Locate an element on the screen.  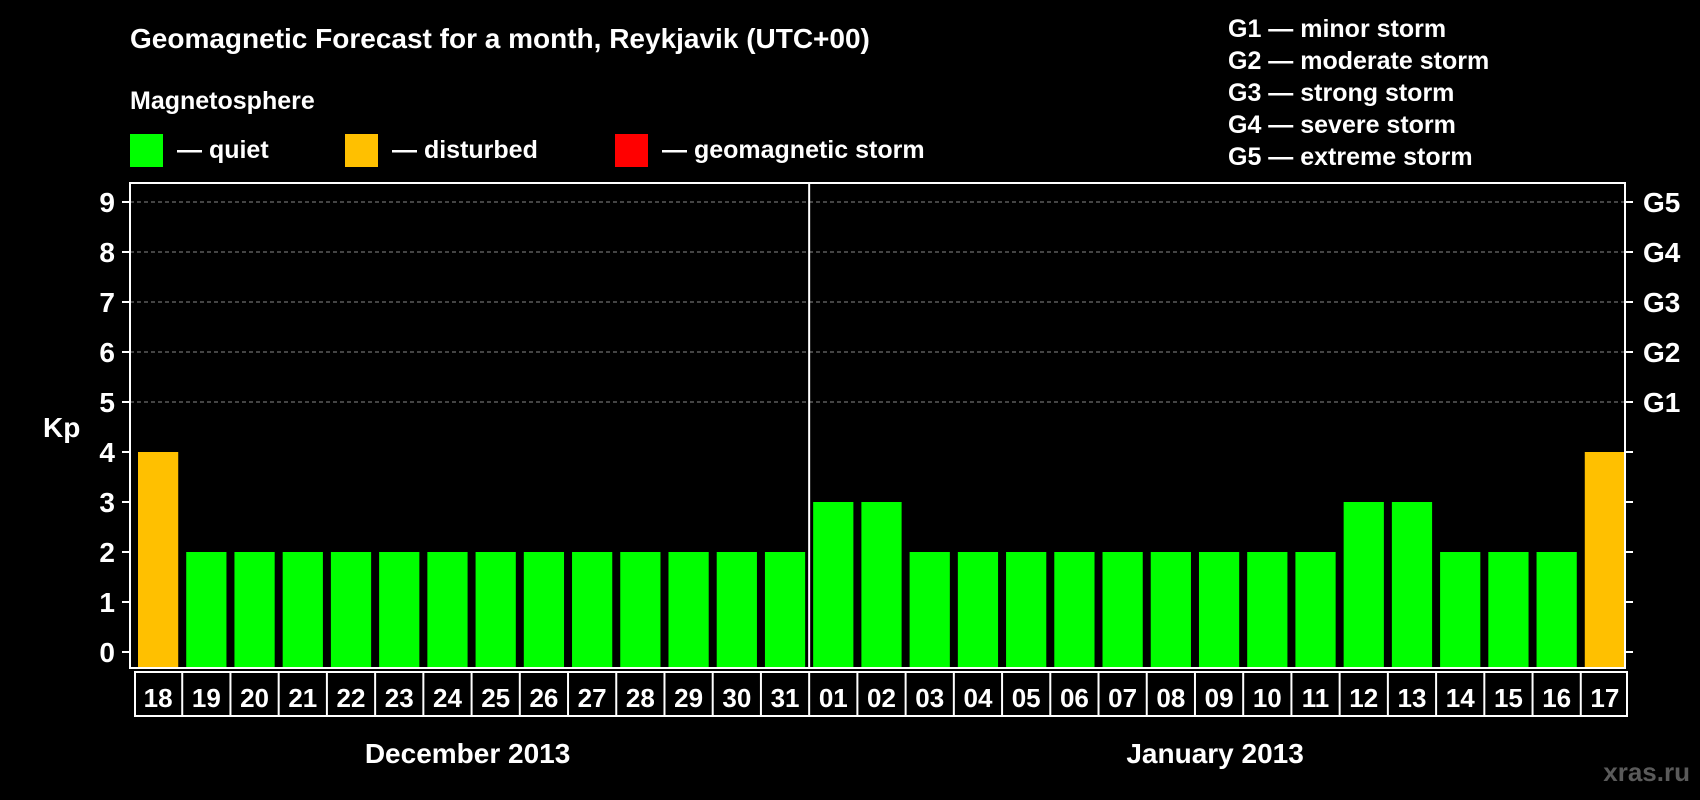
x-tick-label-6: 24 is located at coordinates (447, 698).